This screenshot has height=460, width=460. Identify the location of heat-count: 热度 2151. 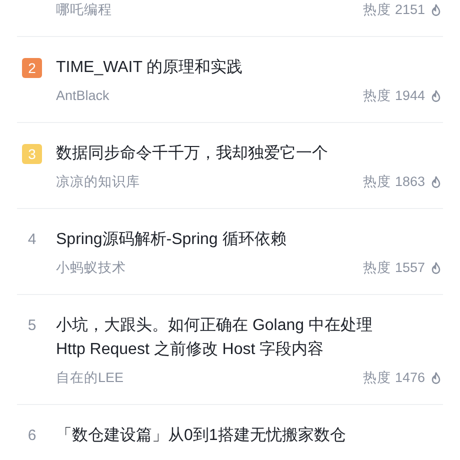
(394, 10).